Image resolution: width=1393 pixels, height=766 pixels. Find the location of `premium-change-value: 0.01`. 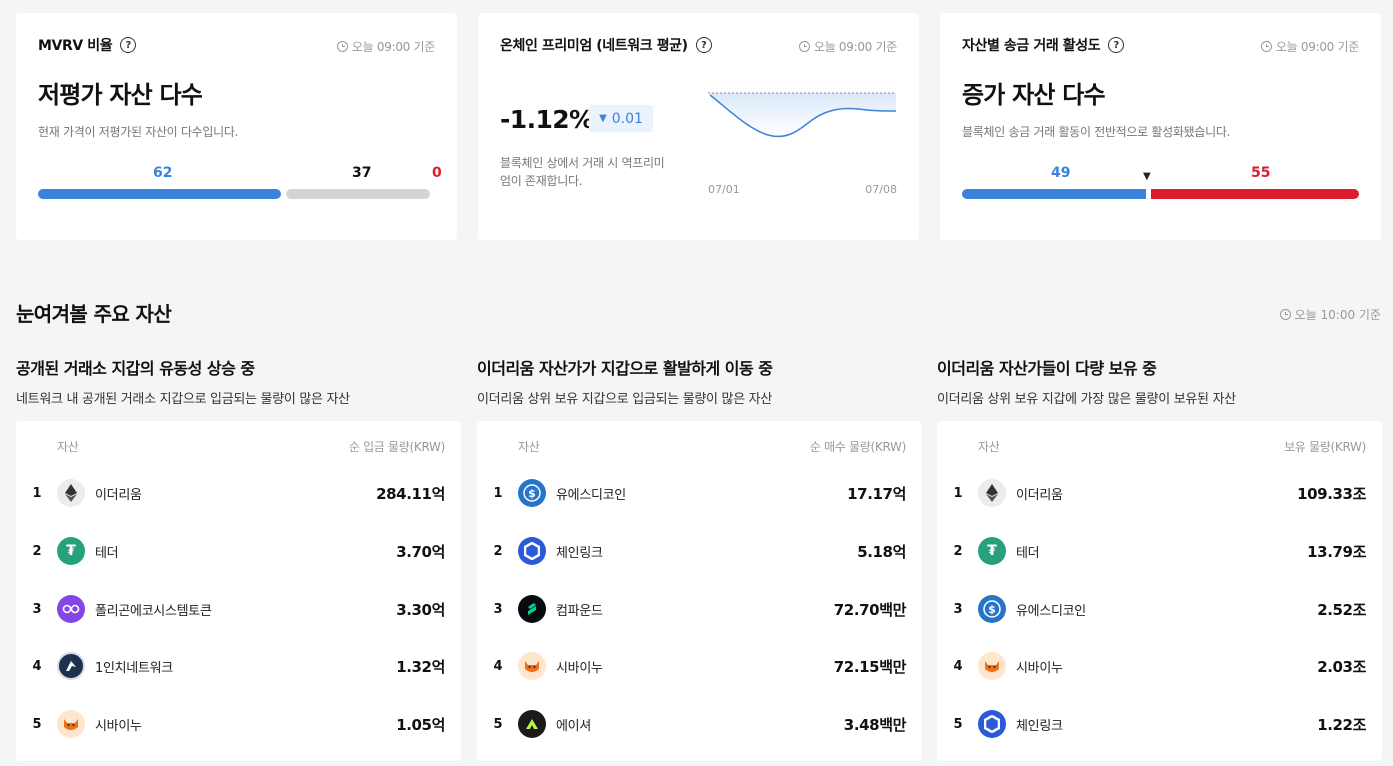

premium-change-value: 0.01 is located at coordinates (627, 118).